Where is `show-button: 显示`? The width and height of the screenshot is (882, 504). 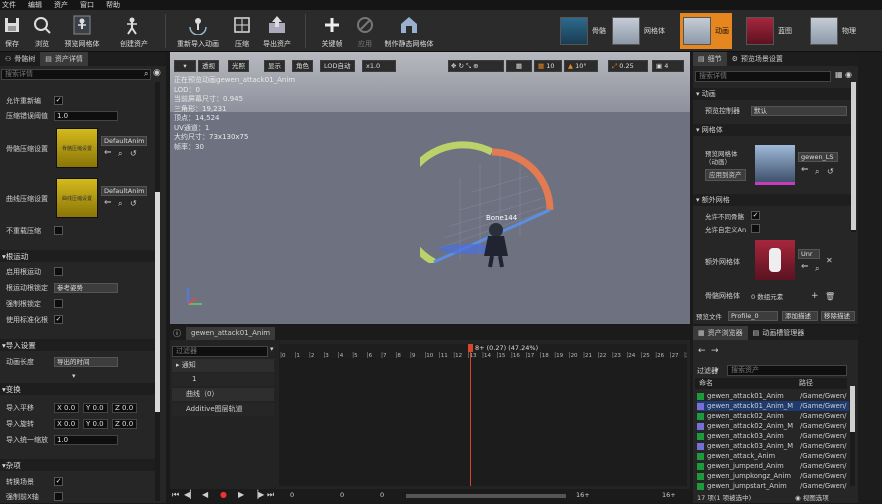 show-button: 显示 is located at coordinates (274, 66).